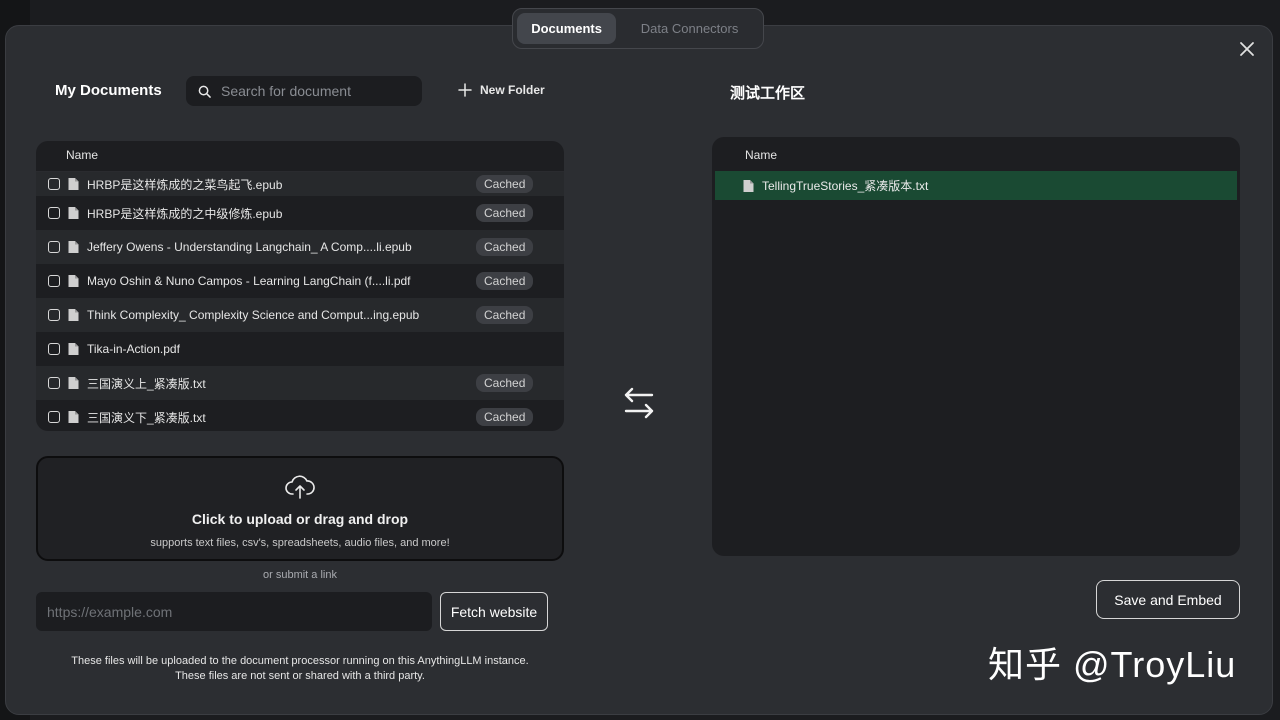  I want to click on my-documents-title: My Documents, so click(108, 90).